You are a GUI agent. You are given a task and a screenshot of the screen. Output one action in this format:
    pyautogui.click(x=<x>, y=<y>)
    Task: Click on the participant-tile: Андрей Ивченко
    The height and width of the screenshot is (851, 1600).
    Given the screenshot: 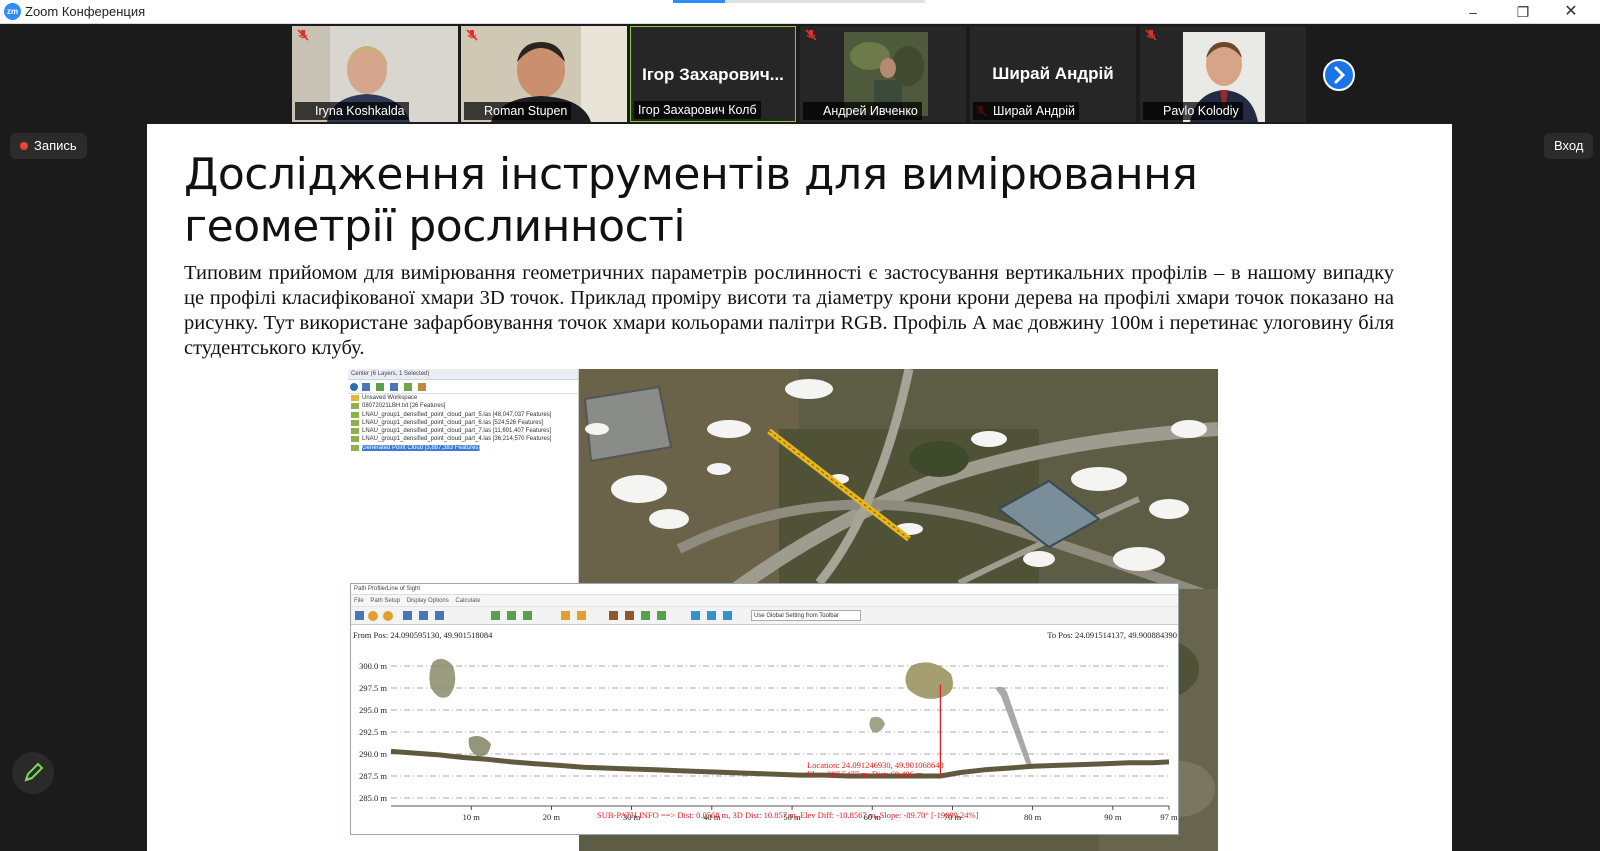 What is the action you would take?
    pyautogui.click(x=883, y=74)
    